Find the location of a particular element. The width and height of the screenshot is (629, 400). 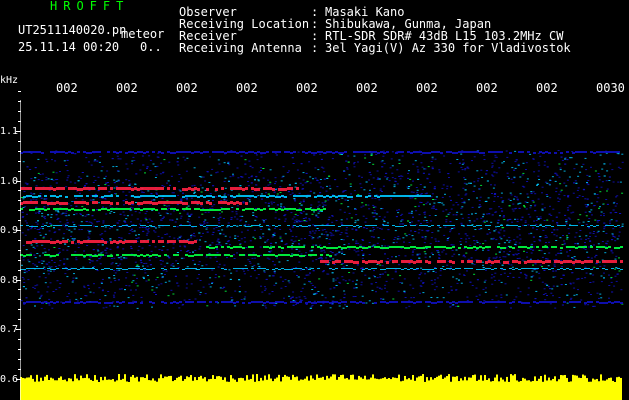

y-tick-label: 0.8 is located at coordinates (9, 280).